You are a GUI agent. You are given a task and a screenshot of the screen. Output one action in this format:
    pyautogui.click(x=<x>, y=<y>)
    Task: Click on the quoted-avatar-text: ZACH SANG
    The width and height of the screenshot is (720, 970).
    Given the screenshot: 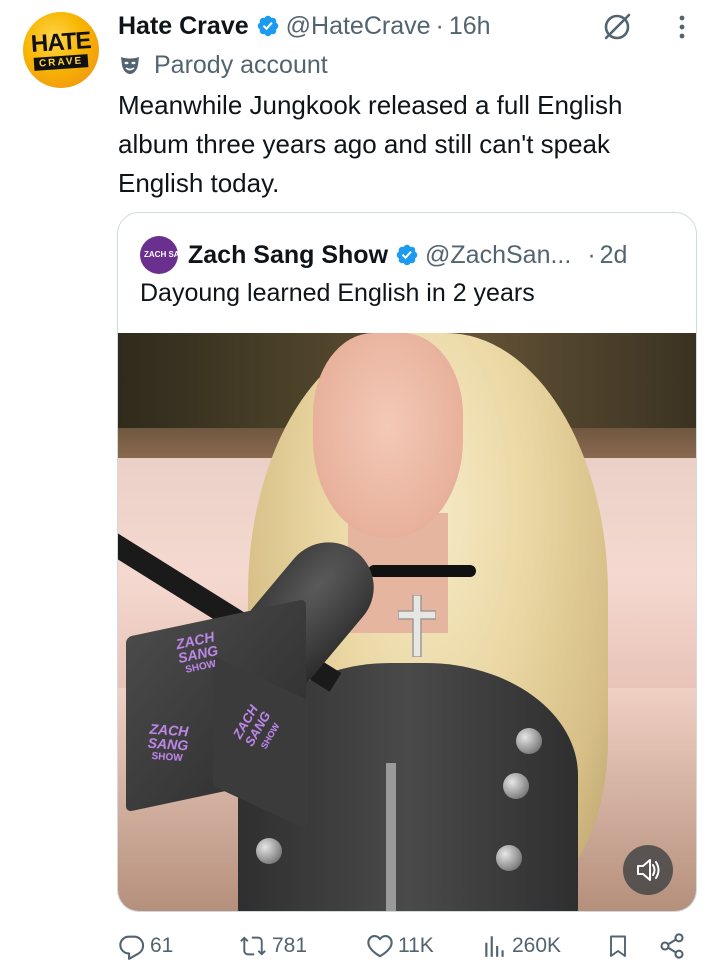 What is the action you would take?
    pyautogui.click(x=168, y=254)
    